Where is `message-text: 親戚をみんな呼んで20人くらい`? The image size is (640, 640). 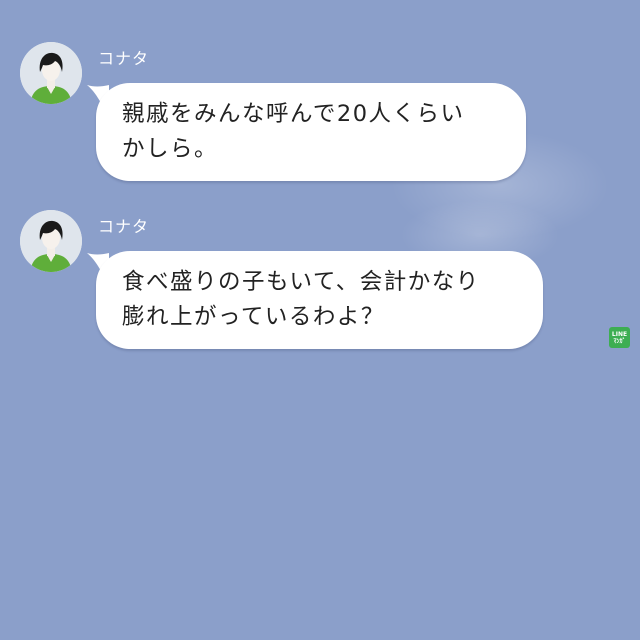 message-text: 親戚をみんな呼んで20人くらい is located at coordinates (293, 114).